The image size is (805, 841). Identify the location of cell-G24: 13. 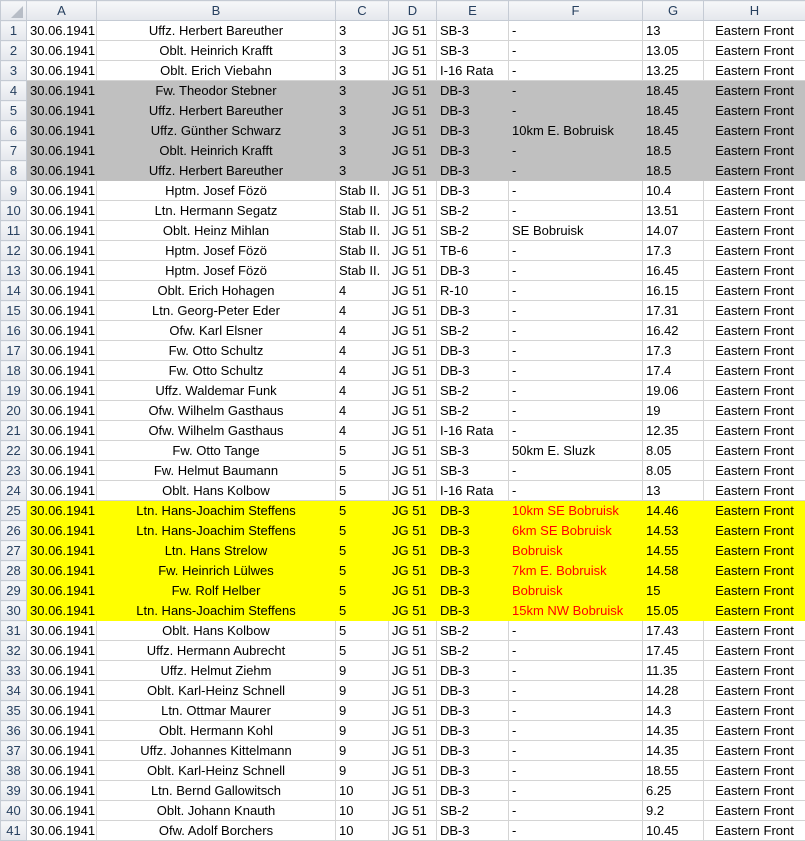
(673, 491).